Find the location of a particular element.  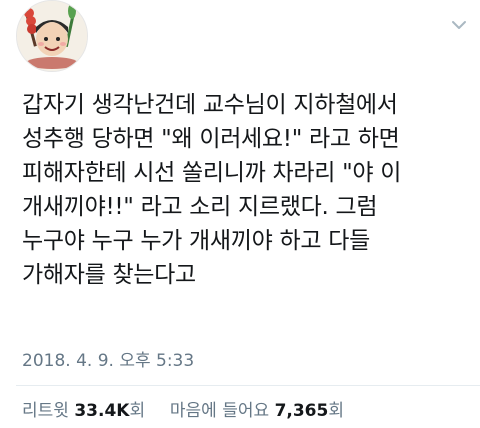

tweet-line: 피해자한테 시선 쏠리니까 차라리 "야 이 is located at coordinates (212, 173).